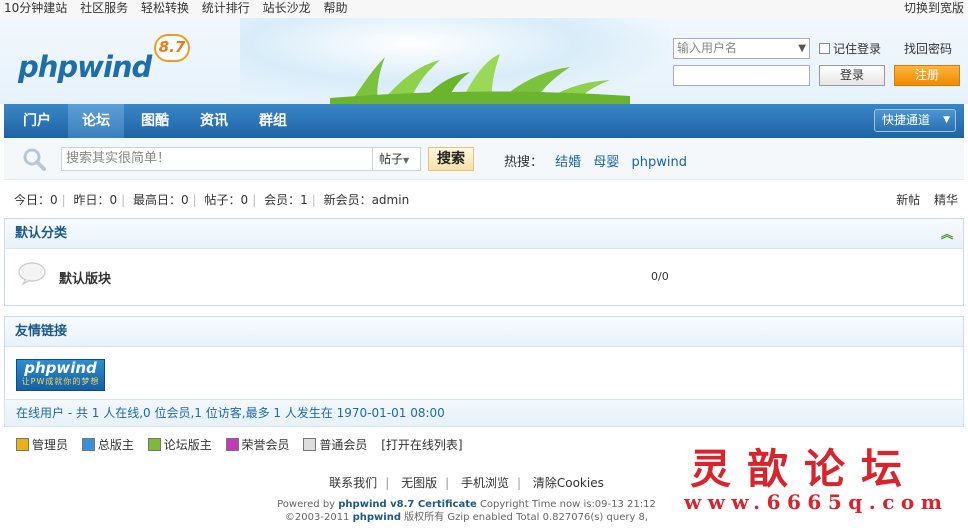  I want to click on nav-gallery: 图酷, so click(155, 121).